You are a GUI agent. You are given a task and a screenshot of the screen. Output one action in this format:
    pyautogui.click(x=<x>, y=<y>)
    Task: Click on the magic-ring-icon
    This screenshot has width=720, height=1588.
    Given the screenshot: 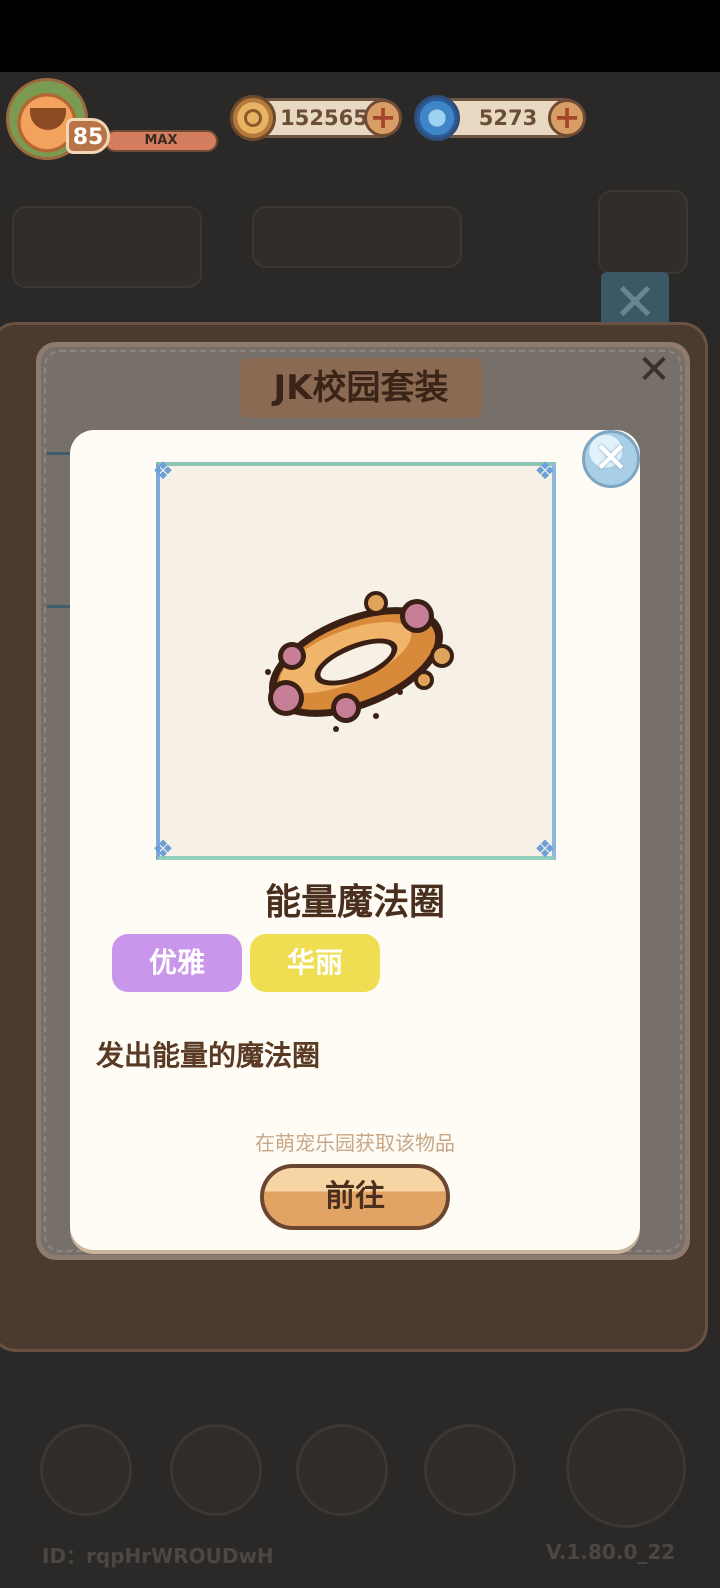 What is the action you would take?
    pyautogui.click(x=359, y=661)
    